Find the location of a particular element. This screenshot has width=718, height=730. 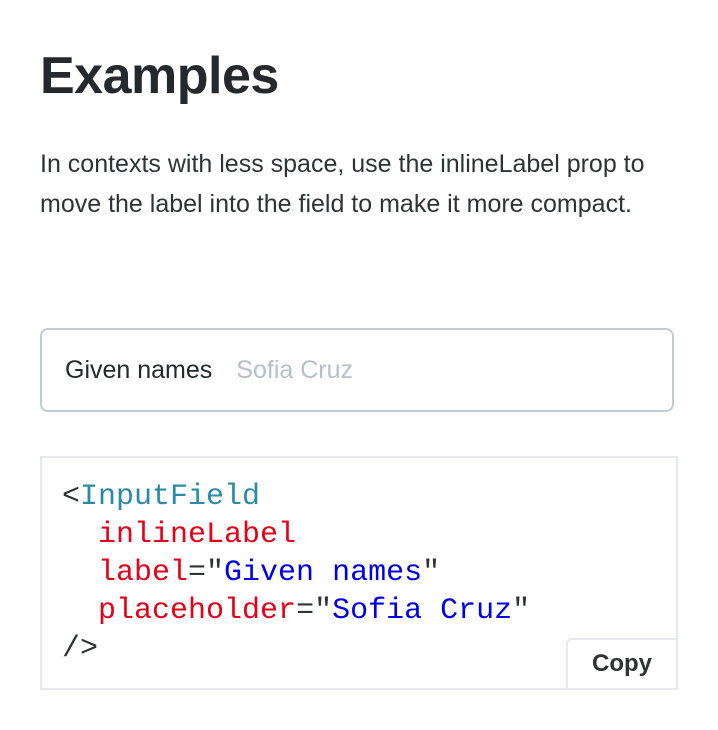

code-attr-inline-label: inlineLabel is located at coordinates (197, 535).